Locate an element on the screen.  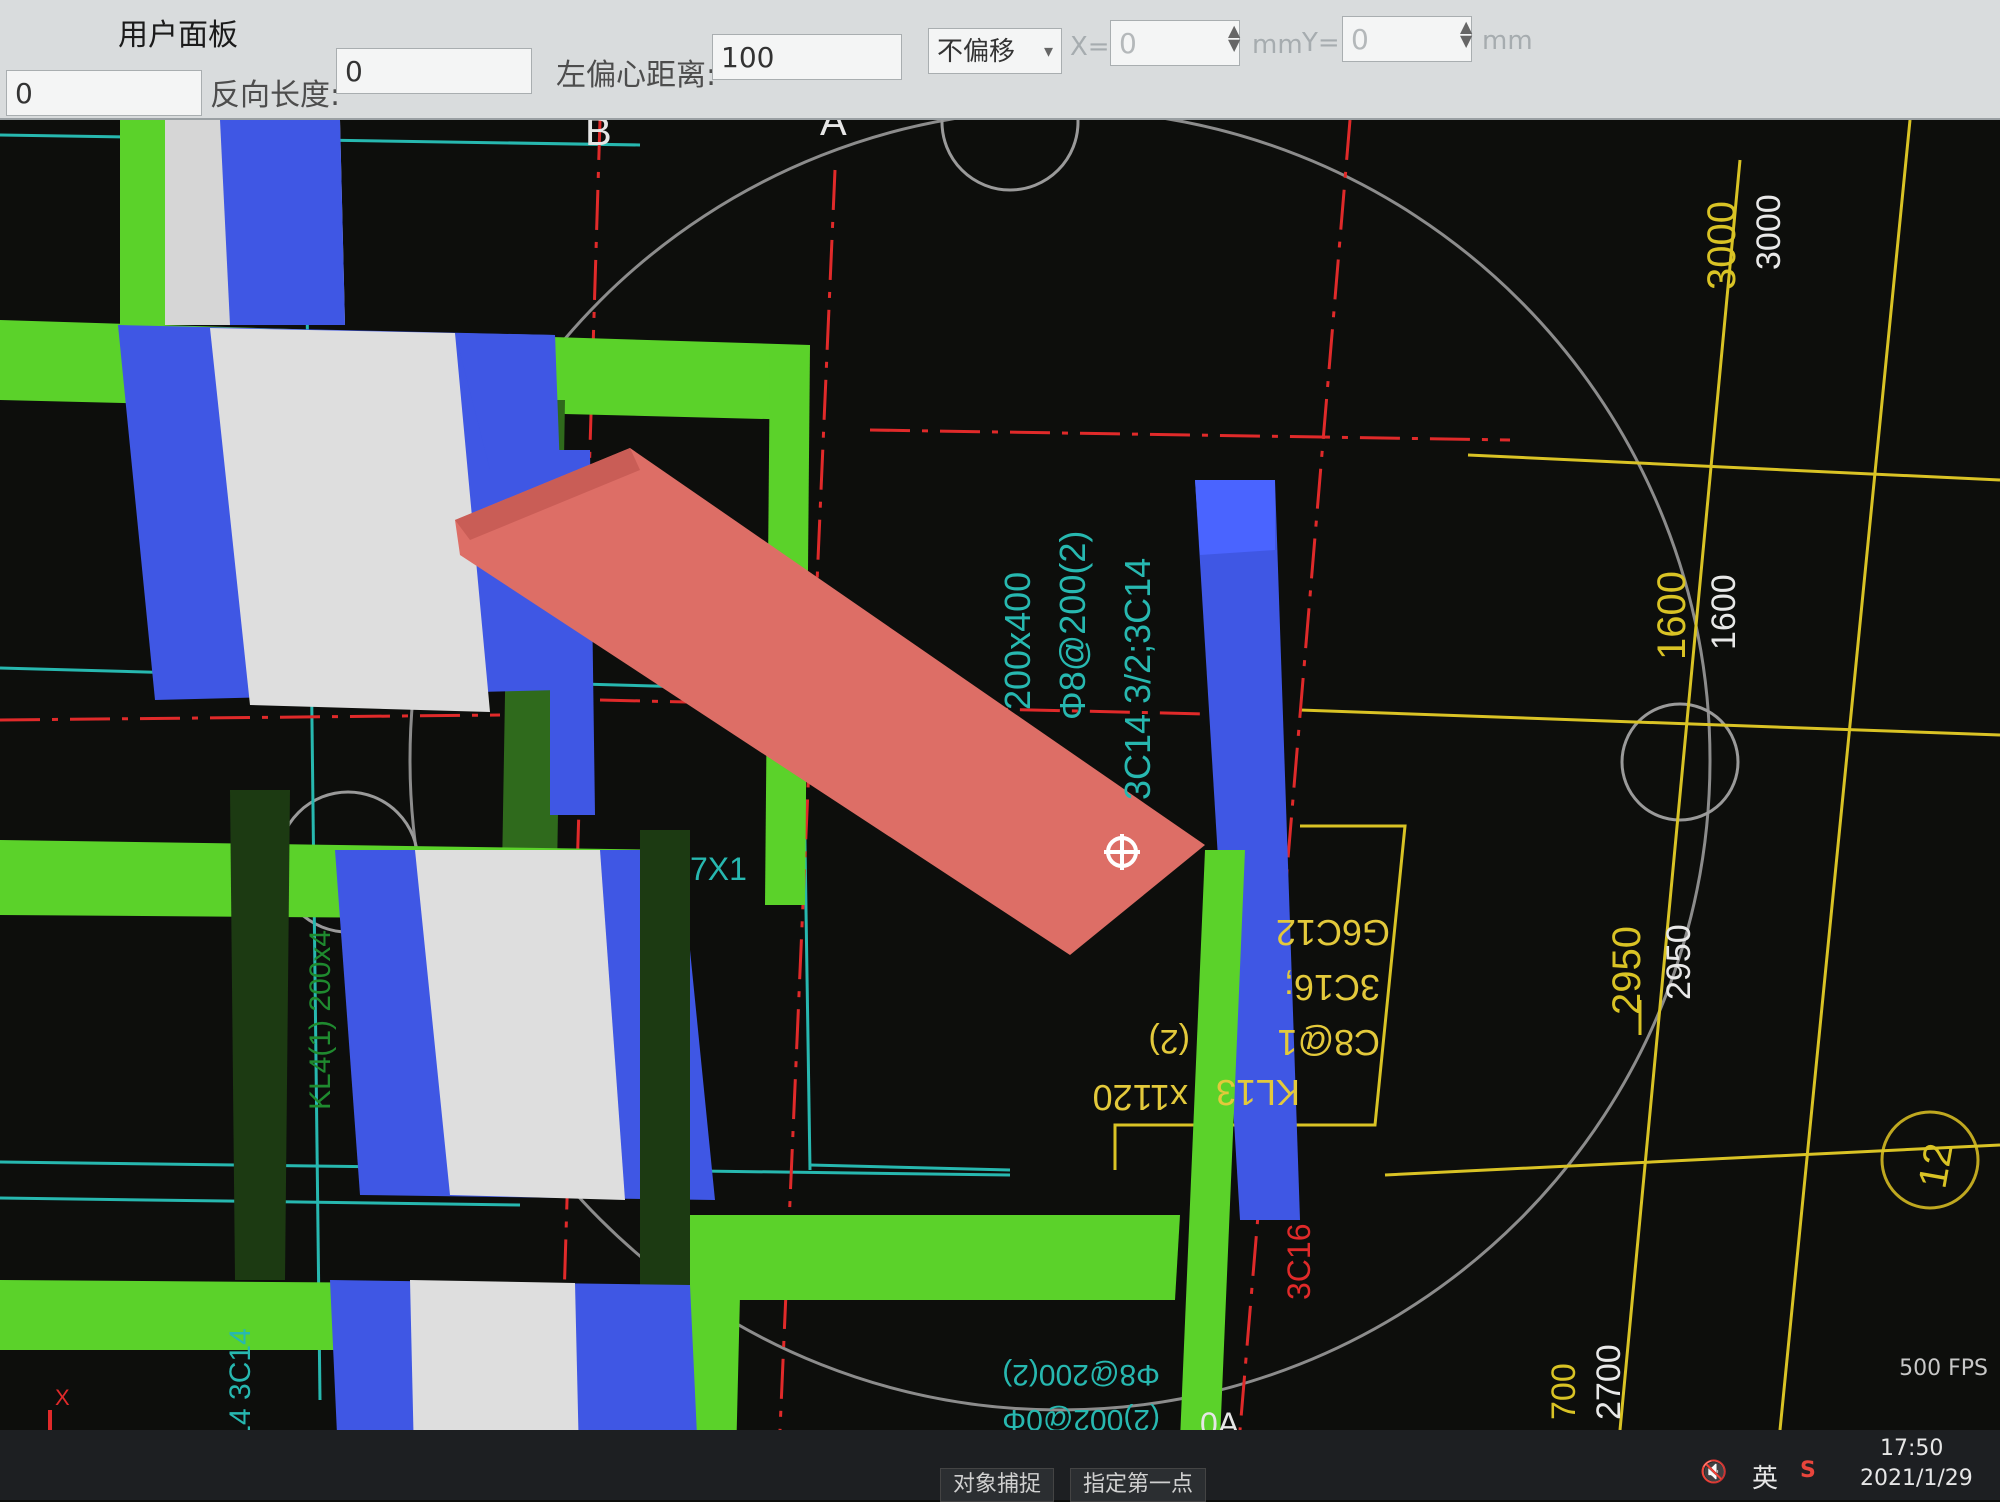
beam-text-m5: Φ8@200(2) is located at coordinates (1081, 1374).